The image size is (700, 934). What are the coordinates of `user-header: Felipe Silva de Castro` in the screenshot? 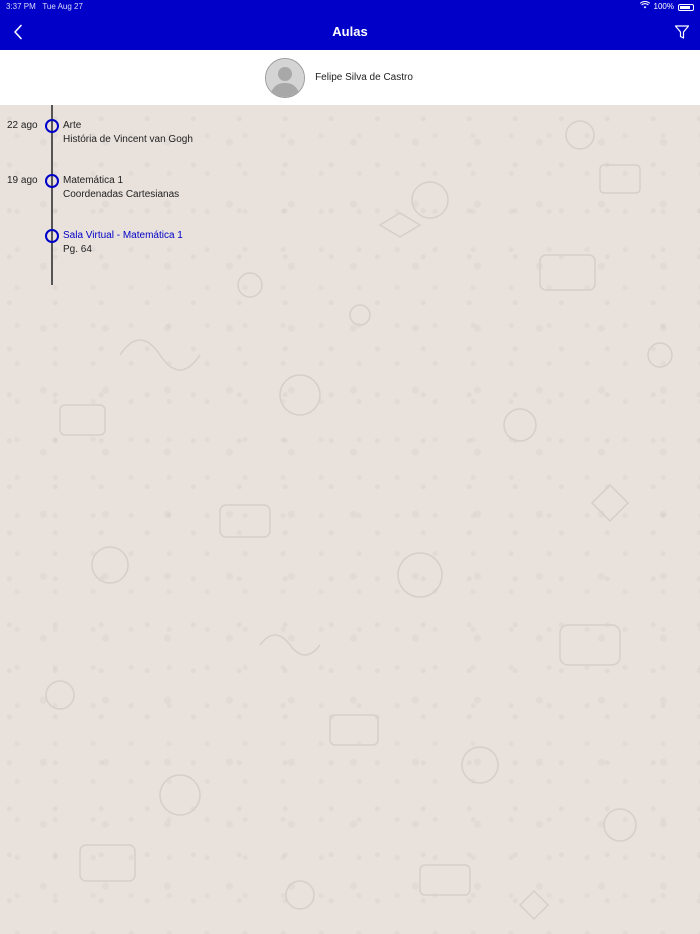 It's located at (350, 77).